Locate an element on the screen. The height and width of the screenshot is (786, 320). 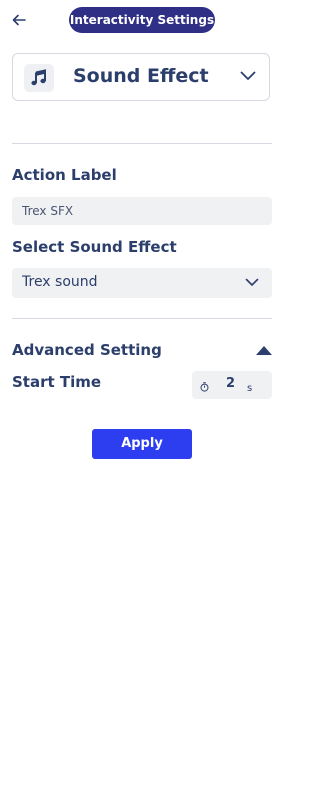
interaction-type-value: Sound Effect is located at coordinates (141, 76).